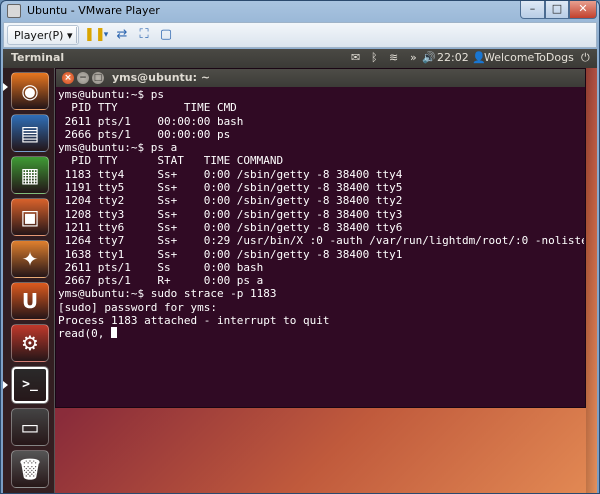  What do you see at coordinates (161, 77) in the screenshot?
I see `terminal-title: yms@ubuntu: ~` at bounding box center [161, 77].